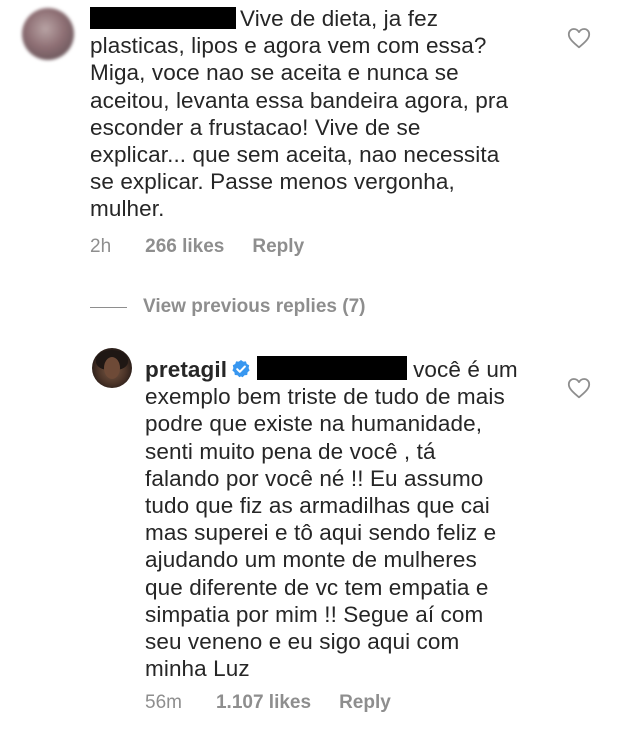  I want to click on likes-count: 1.107 likes, so click(263, 703).